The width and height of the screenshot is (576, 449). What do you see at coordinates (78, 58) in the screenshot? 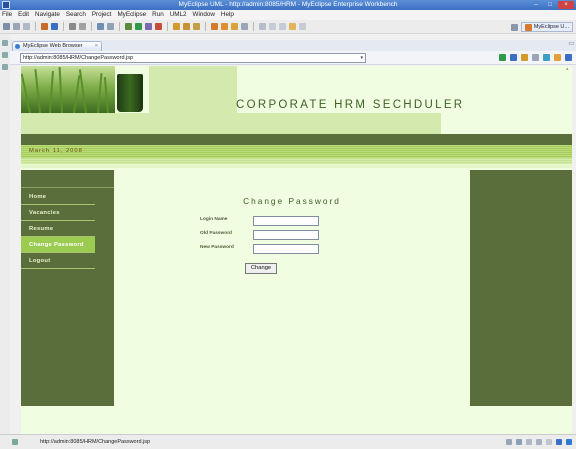
I see `url-text: http://admin:8085/HRM/ChangePassword.jsp` at bounding box center [78, 58].